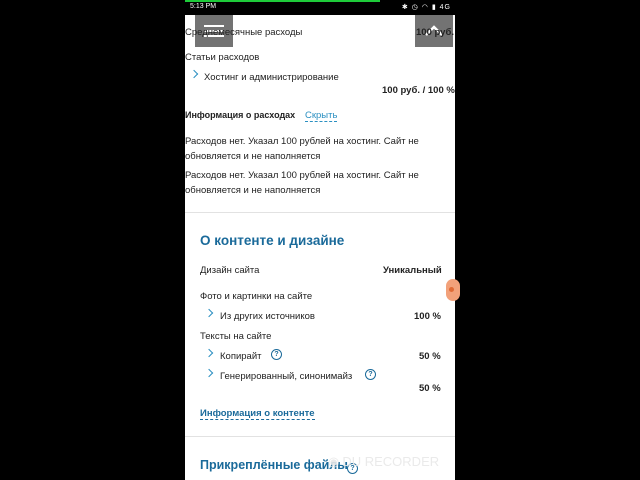 The height and width of the screenshot is (480, 640). What do you see at coordinates (334, 461) in the screenshot?
I see `camera-icon: ◉` at bounding box center [334, 461].